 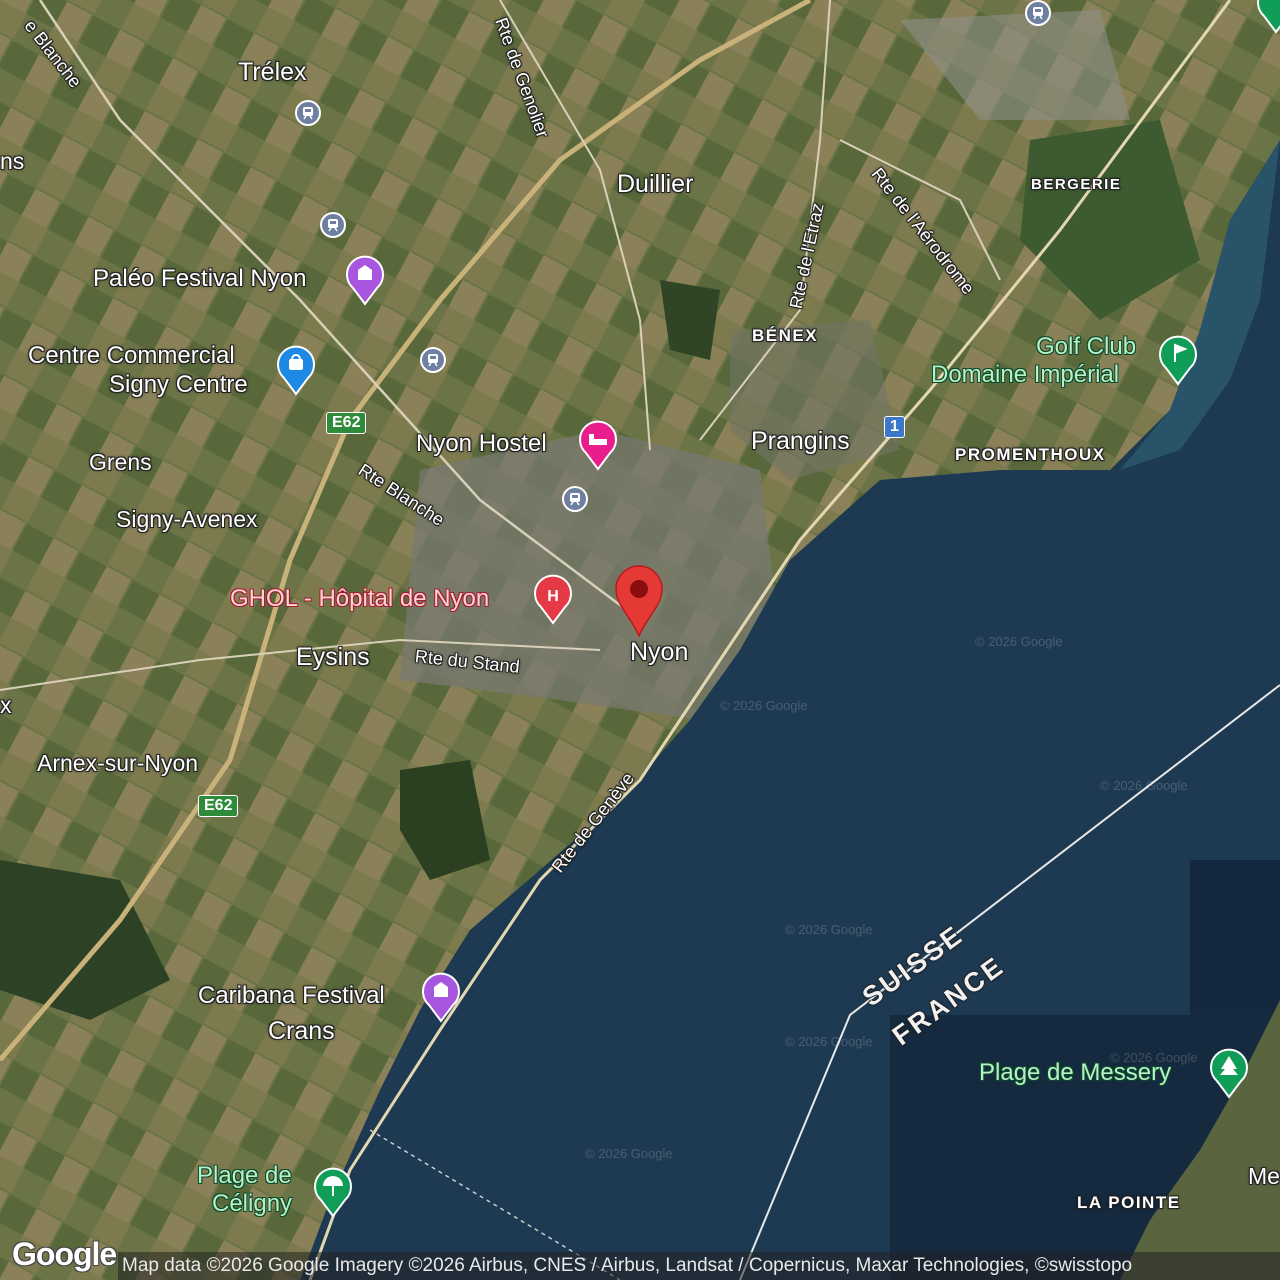 What do you see at coordinates (894, 427) in the screenshot?
I see `route-1-shield: 1` at bounding box center [894, 427].